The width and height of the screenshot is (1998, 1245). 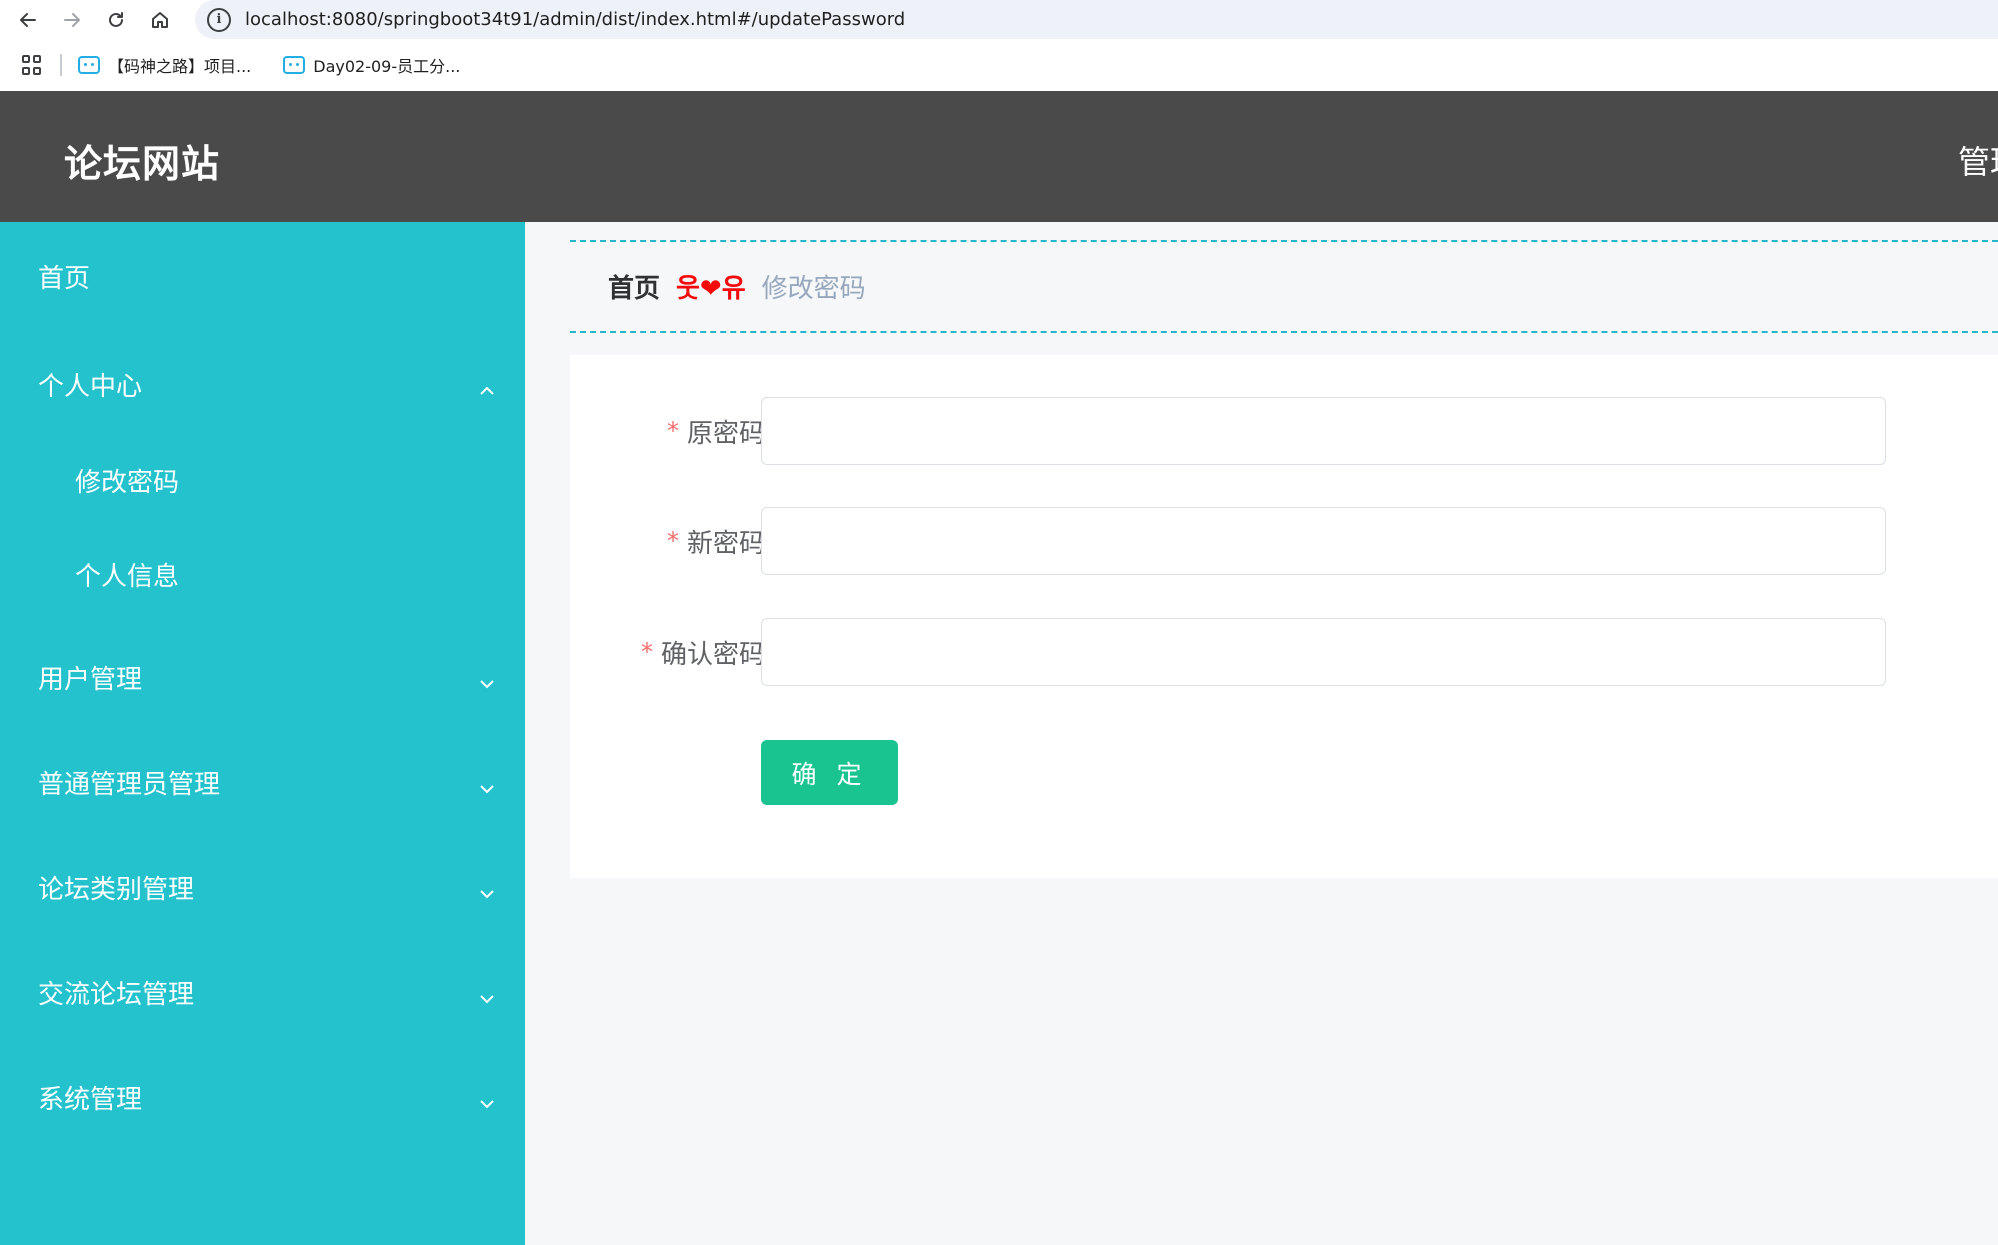 I want to click on confirm-password-label: * 确认密码, so click(x=703, y=652).